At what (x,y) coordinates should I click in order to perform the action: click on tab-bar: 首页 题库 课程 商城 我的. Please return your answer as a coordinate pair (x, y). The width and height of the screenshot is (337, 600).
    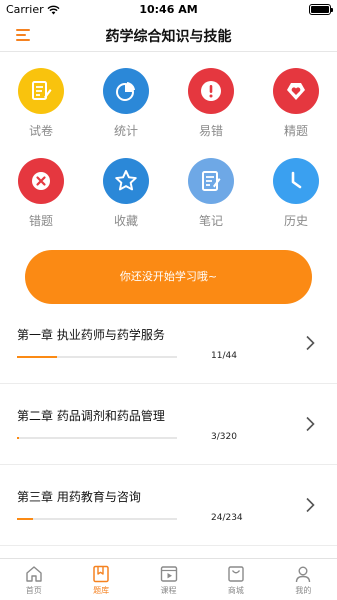
    Looking at the image, I should click on (168, 579).